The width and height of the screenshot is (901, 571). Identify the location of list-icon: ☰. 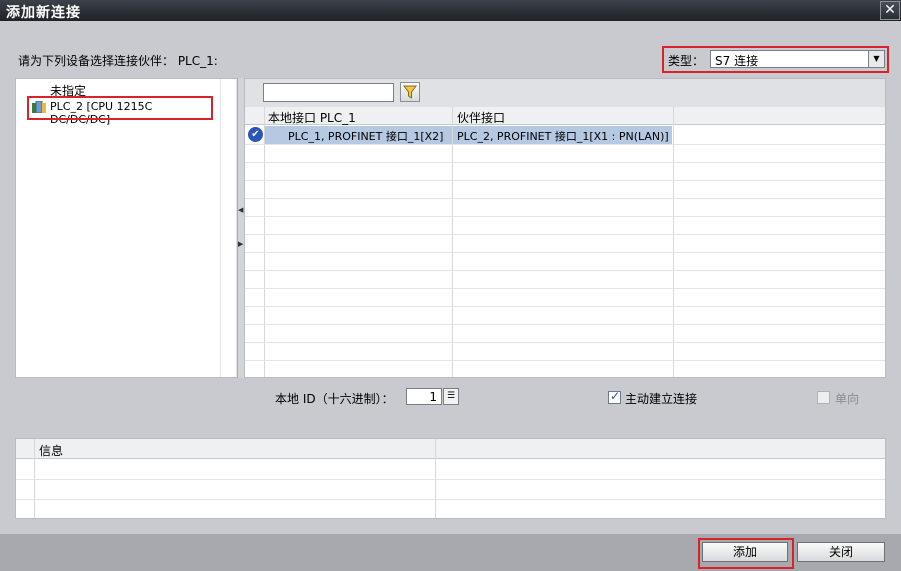
(451, 396).